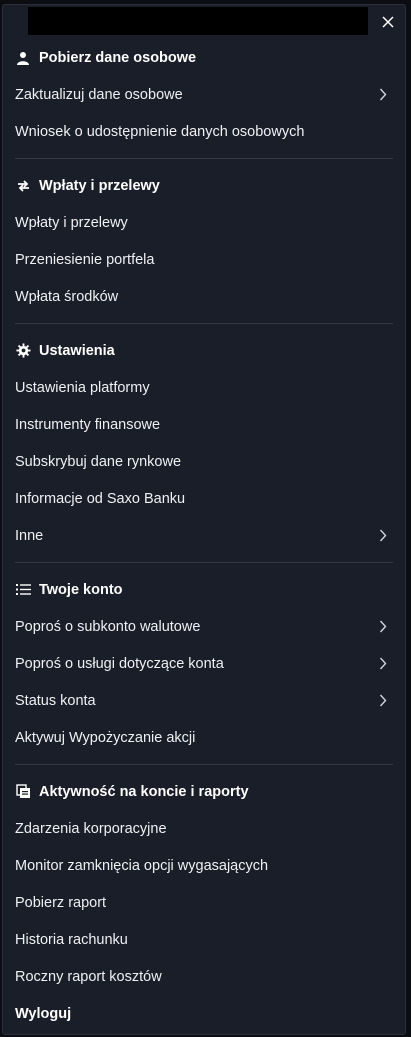 The image size is (411, 1037). What do you see at coordinates (204, 976) in the screenshot?
I see `menu-item: Roczny raport kosztów` at bounding box center [204, 976].